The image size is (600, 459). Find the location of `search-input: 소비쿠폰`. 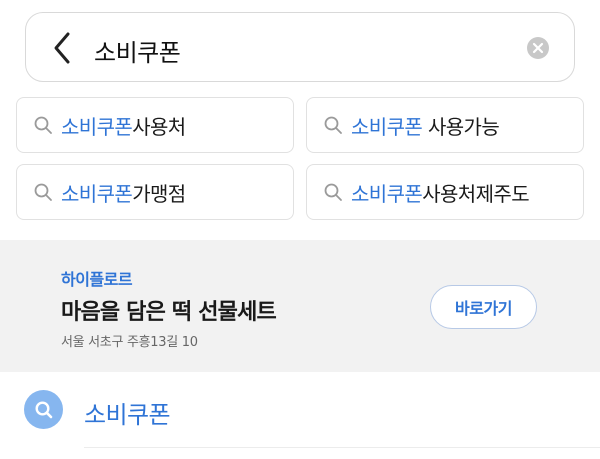

search-input: 소비쿠폰 is located at coordinates (137, 50).